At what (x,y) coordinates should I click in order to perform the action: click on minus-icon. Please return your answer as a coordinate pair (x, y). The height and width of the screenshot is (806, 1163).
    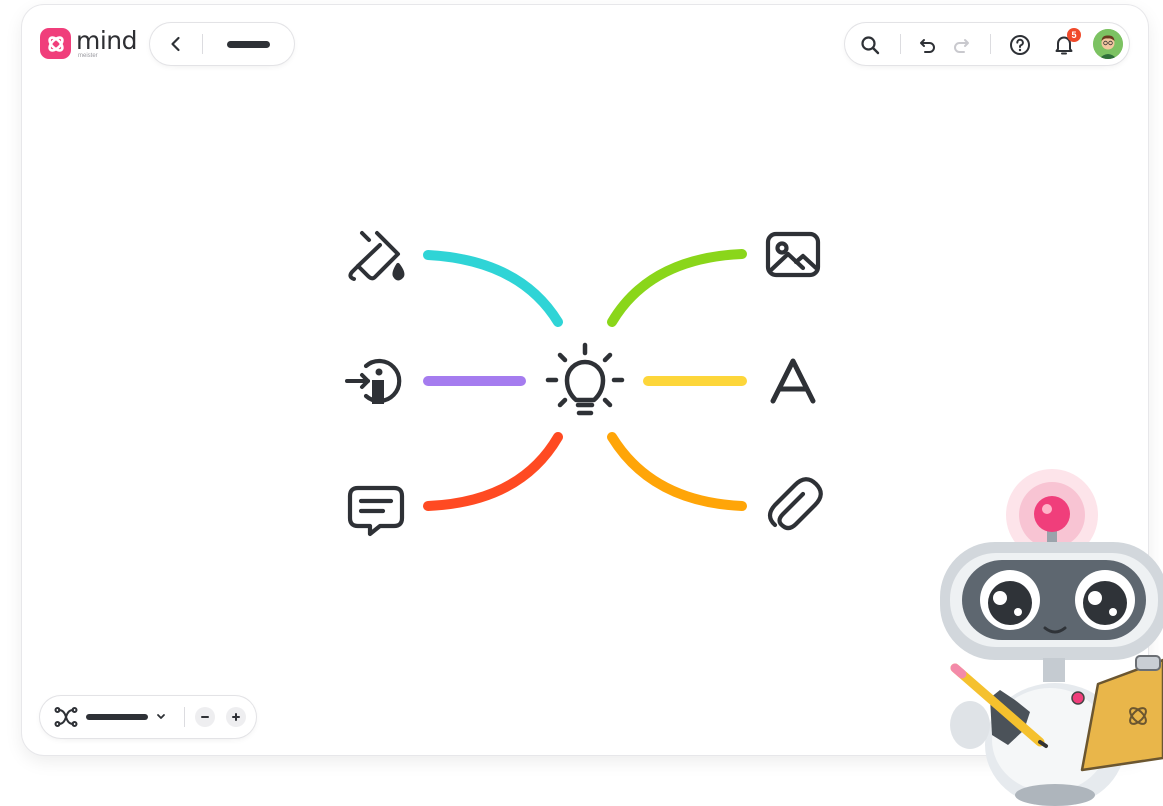
    Looking at the image, I should click on (205, 717).